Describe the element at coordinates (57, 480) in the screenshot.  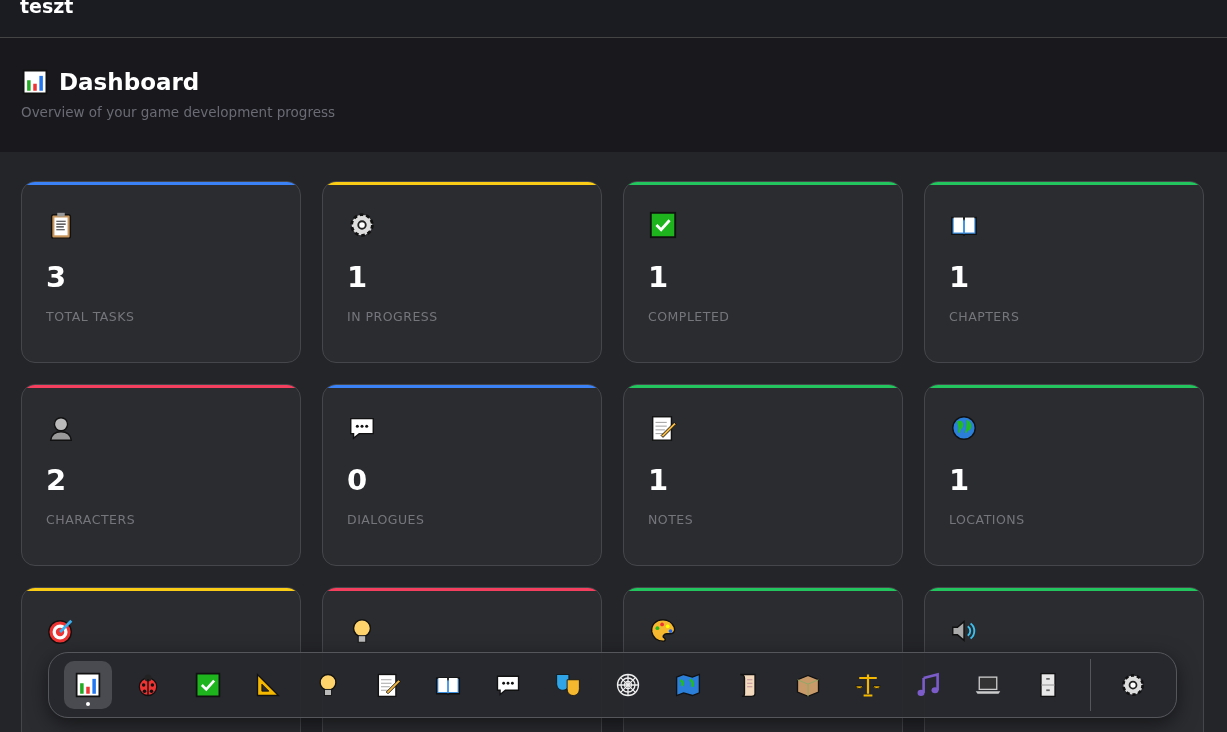
I see `stat-value: 2` at that location.